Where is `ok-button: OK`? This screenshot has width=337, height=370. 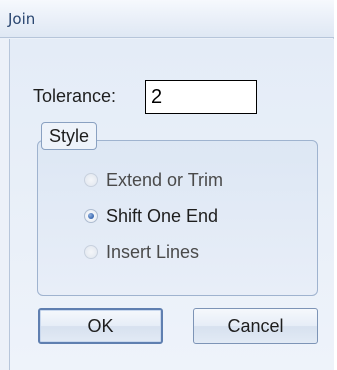 ok-button: OK is located at coordinates (100, 326).